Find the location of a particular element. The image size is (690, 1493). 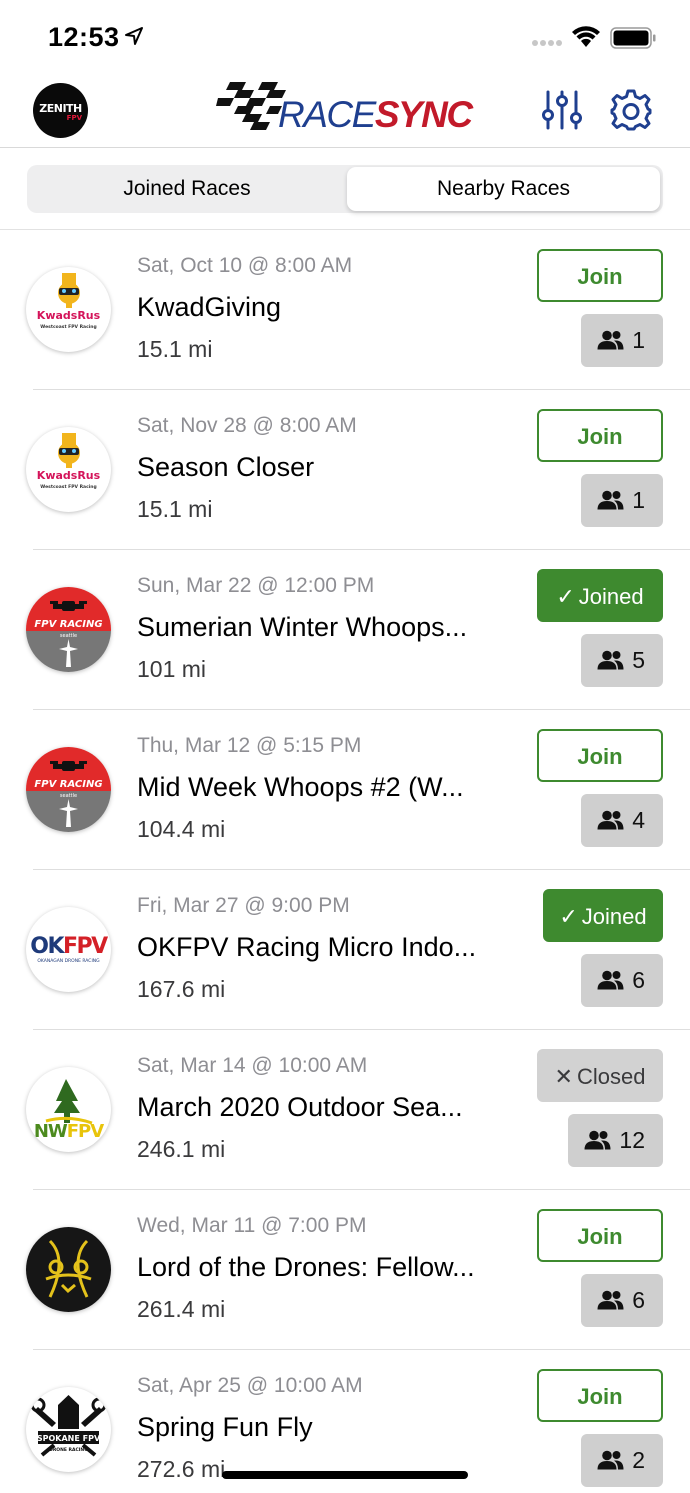

race-date: Sat, Nov 28 @ 8:00 AM is located at coordinates (247, 425).